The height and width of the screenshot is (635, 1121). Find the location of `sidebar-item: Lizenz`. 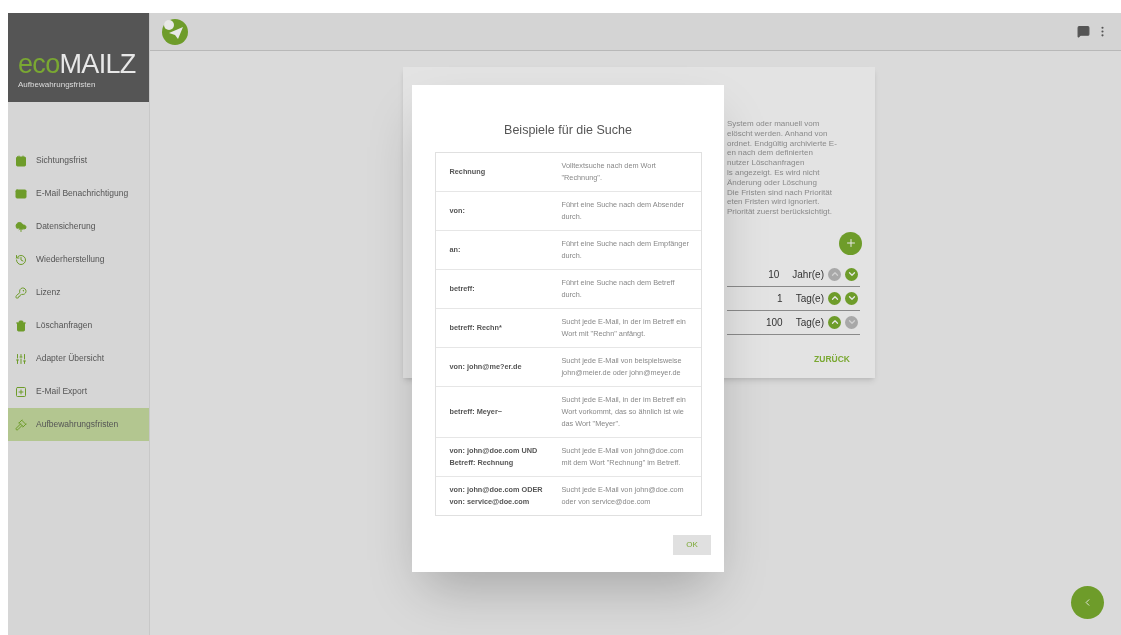

sidebar-item: Lizenz is located at coordinates (78, 292).